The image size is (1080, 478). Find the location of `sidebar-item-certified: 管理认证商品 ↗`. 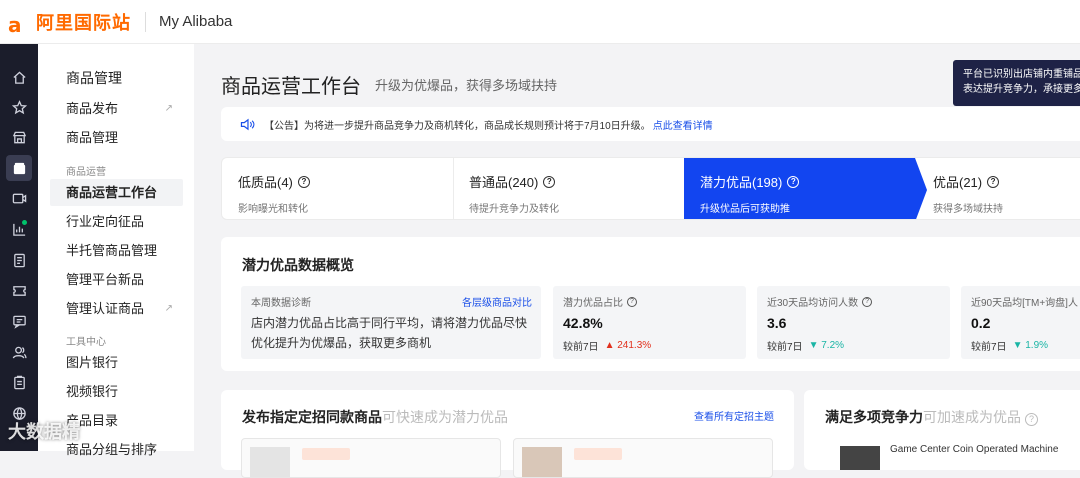

sidebar-item-certified: 管理认证商品 ↗ is located at coordinates (116, 308).